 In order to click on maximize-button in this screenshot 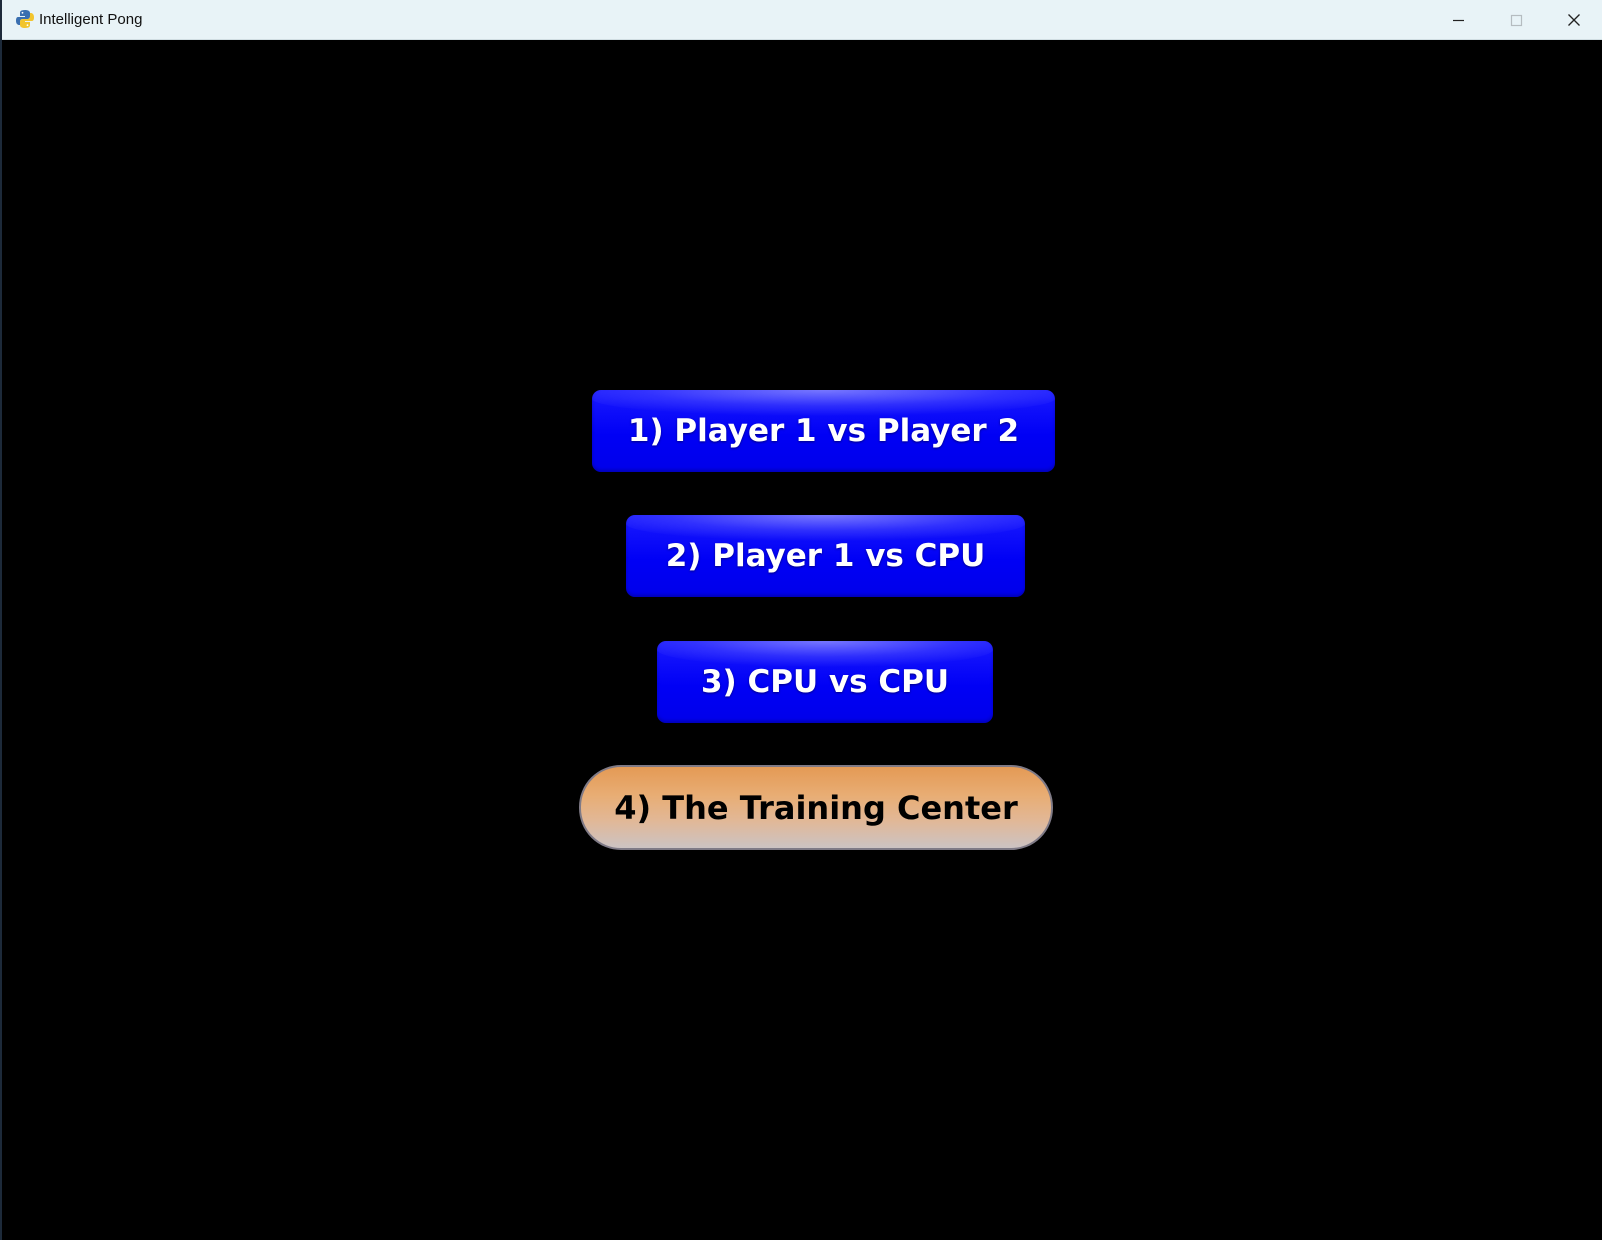, I will do `click(1516, 20)`.